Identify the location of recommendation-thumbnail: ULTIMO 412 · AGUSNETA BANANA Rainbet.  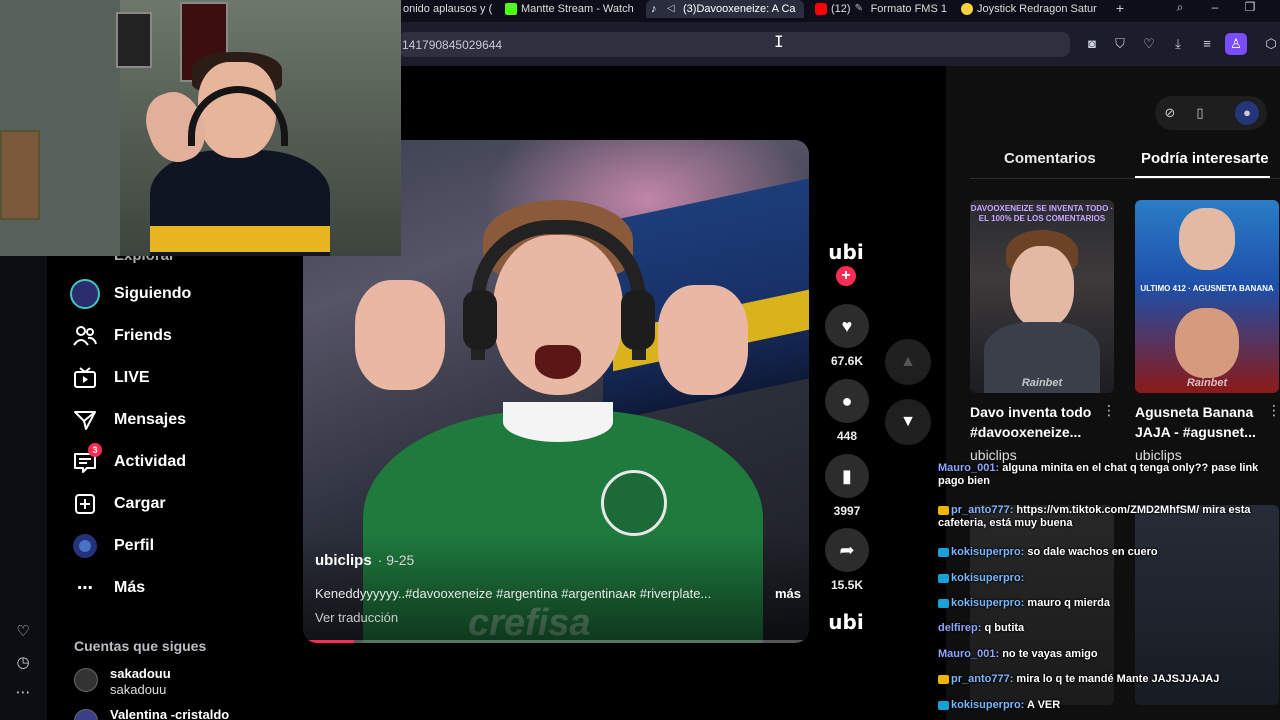
(1207, 296).